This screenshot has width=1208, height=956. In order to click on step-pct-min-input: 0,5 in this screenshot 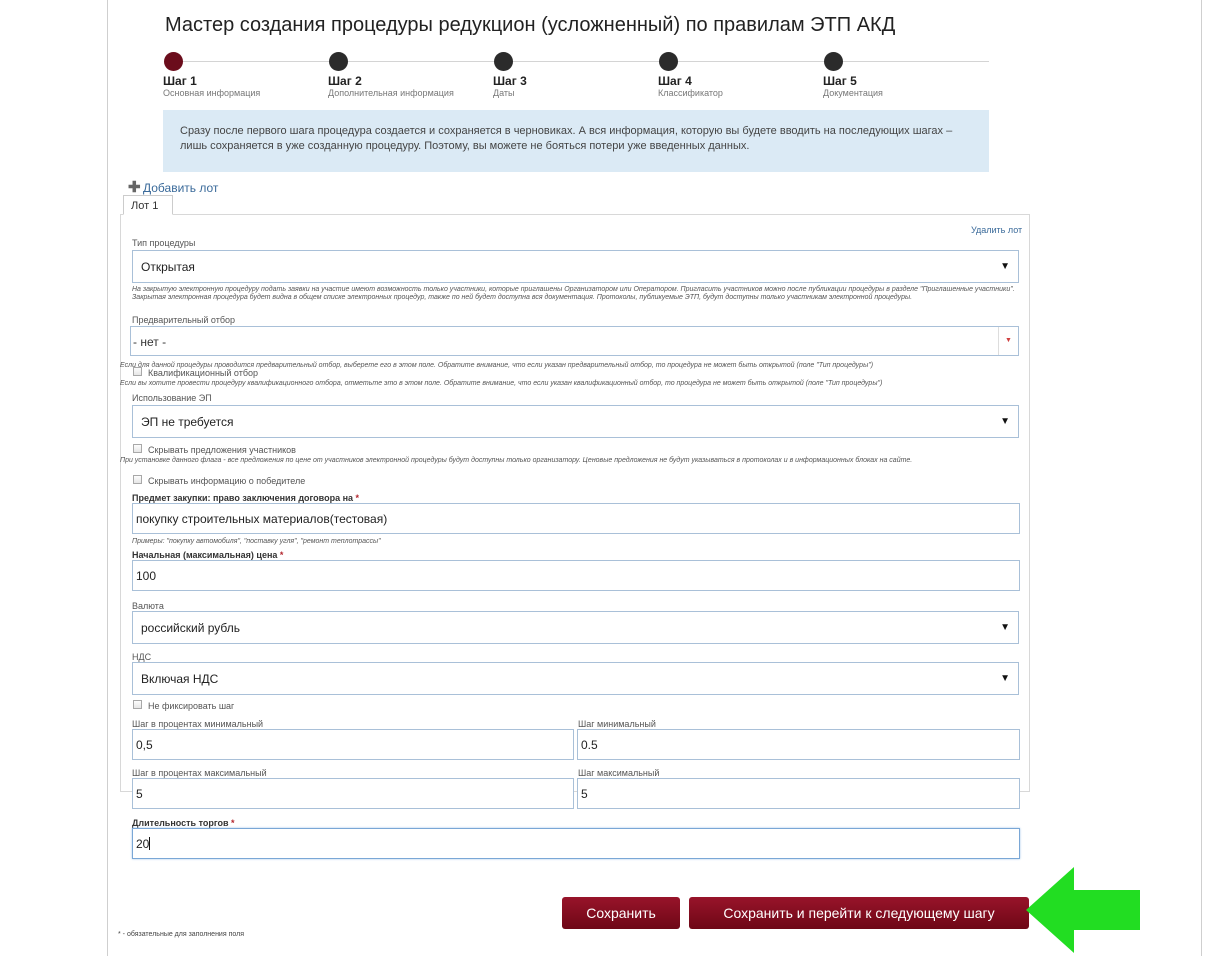, I will do `click(353, 744)`.